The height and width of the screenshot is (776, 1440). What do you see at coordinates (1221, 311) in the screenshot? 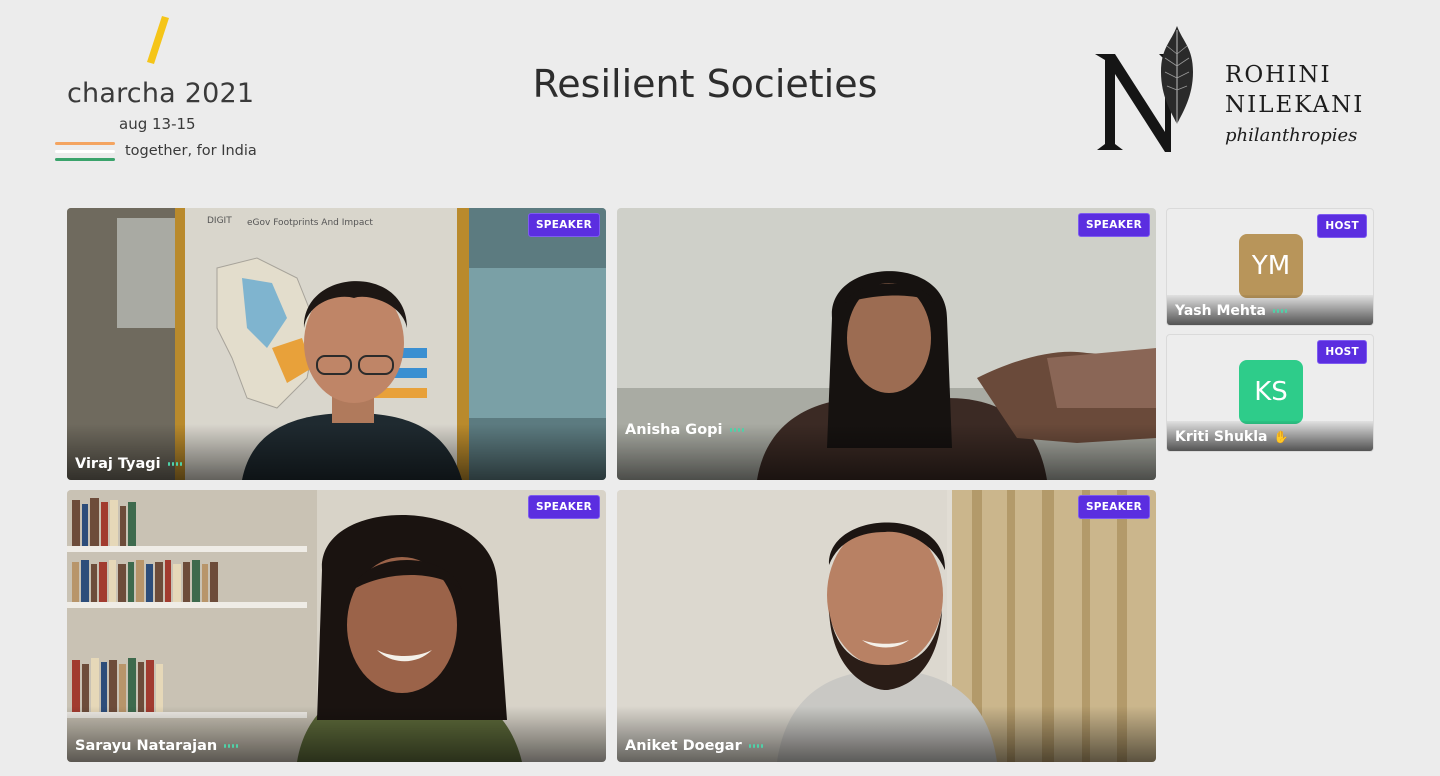
I see `participant-name: Yash Mehta` at bounding box center [1221, 311].